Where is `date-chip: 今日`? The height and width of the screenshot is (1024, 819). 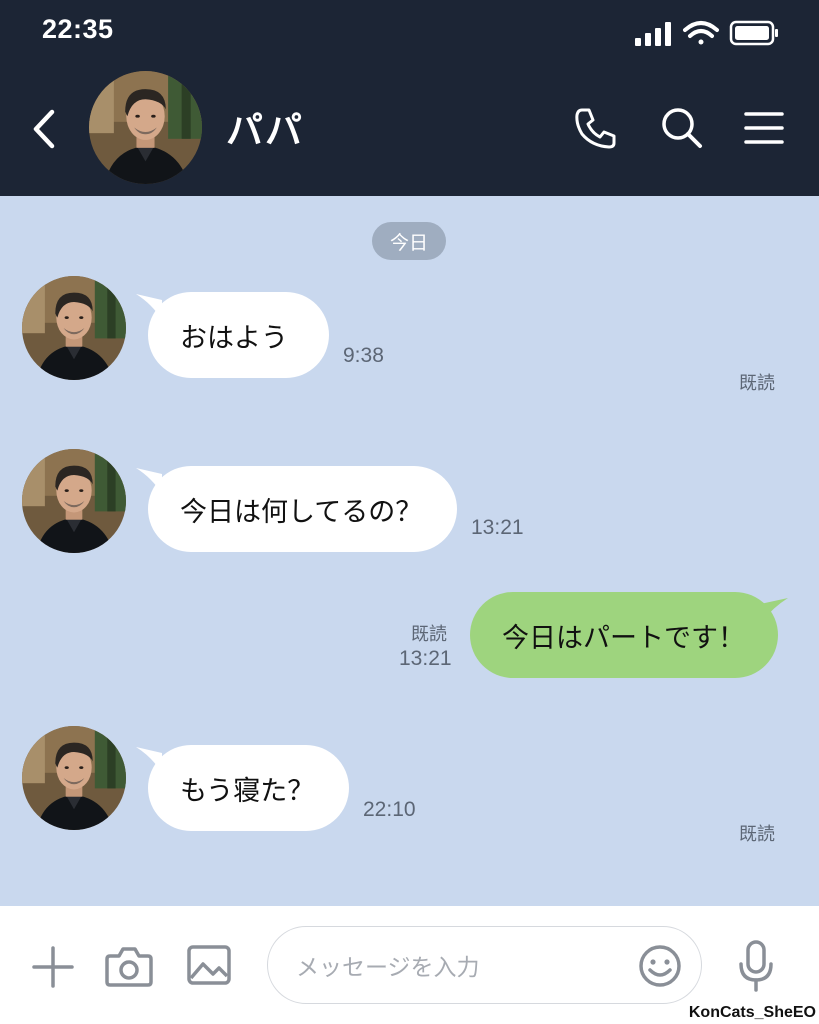
date-chip: 今日 is located at coordinates (409, 241).